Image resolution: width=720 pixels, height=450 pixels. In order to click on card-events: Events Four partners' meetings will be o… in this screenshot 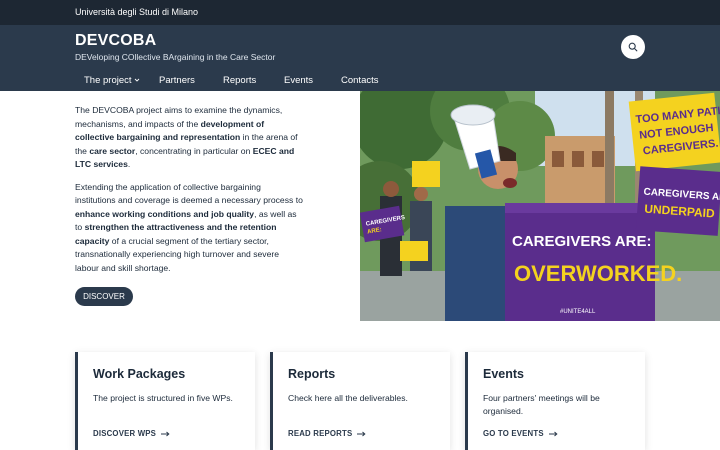, I will do `click(555, 401)`.